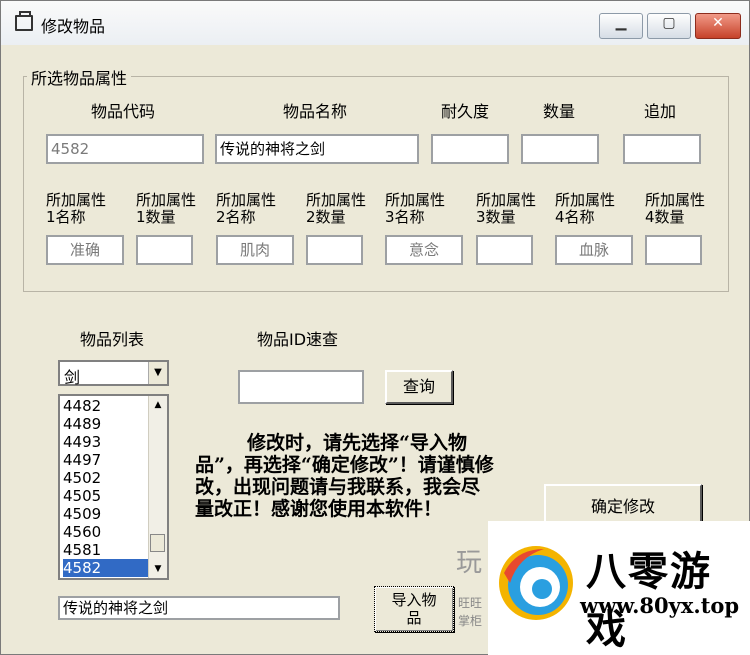  I want to click on item-list-label: 物品列表, so click(112, 339).